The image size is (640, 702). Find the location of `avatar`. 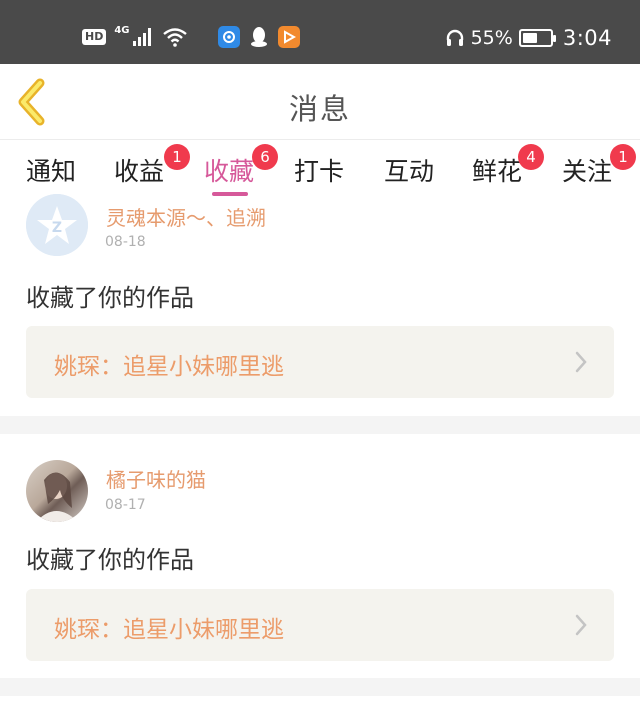

avatar is located at coordinates (57, 491).